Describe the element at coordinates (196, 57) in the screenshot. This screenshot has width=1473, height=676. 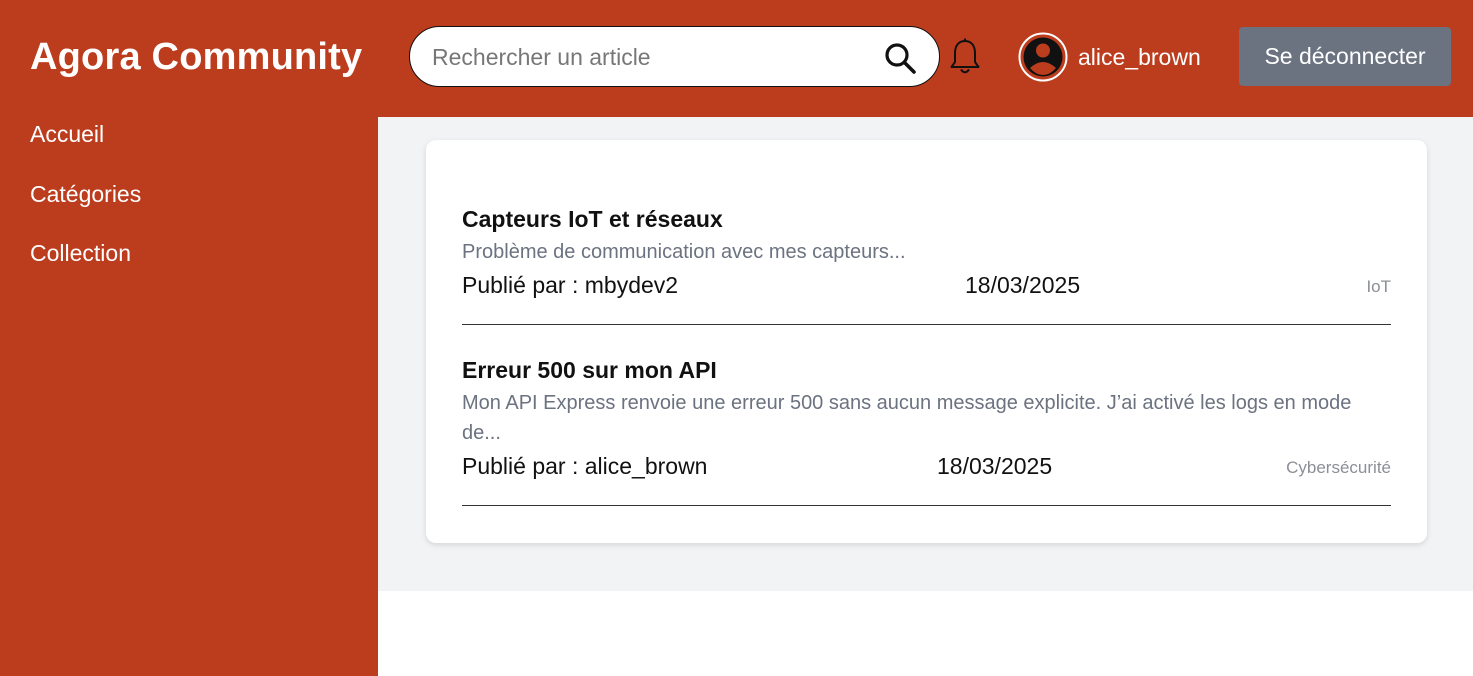
I see `app-title: Agora Community` at that location.